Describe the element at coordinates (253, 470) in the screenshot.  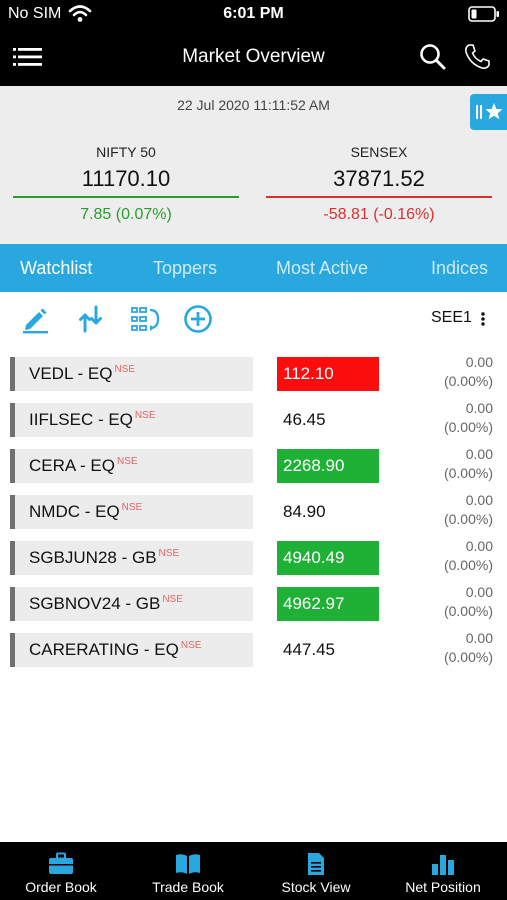
I see `watchlist-row-cera: CERA - EQ NSE 2268.90 0.00 (0.00%)` at that location.